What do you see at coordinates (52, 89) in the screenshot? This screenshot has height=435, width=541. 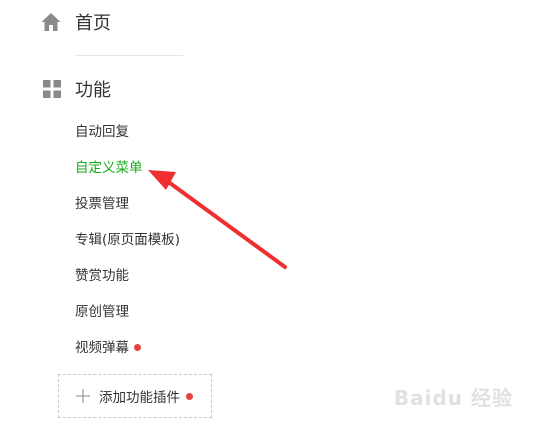 I see `grid-icon` at bounding box center [52, 89].